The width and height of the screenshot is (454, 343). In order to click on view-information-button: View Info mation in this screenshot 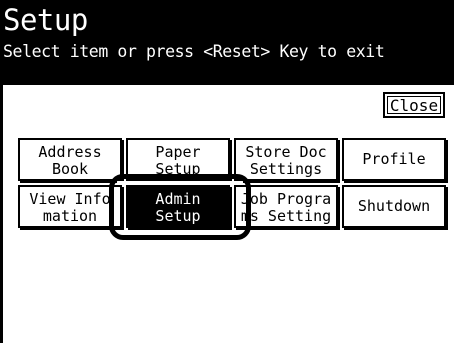, I will do `click(70, 206)`.